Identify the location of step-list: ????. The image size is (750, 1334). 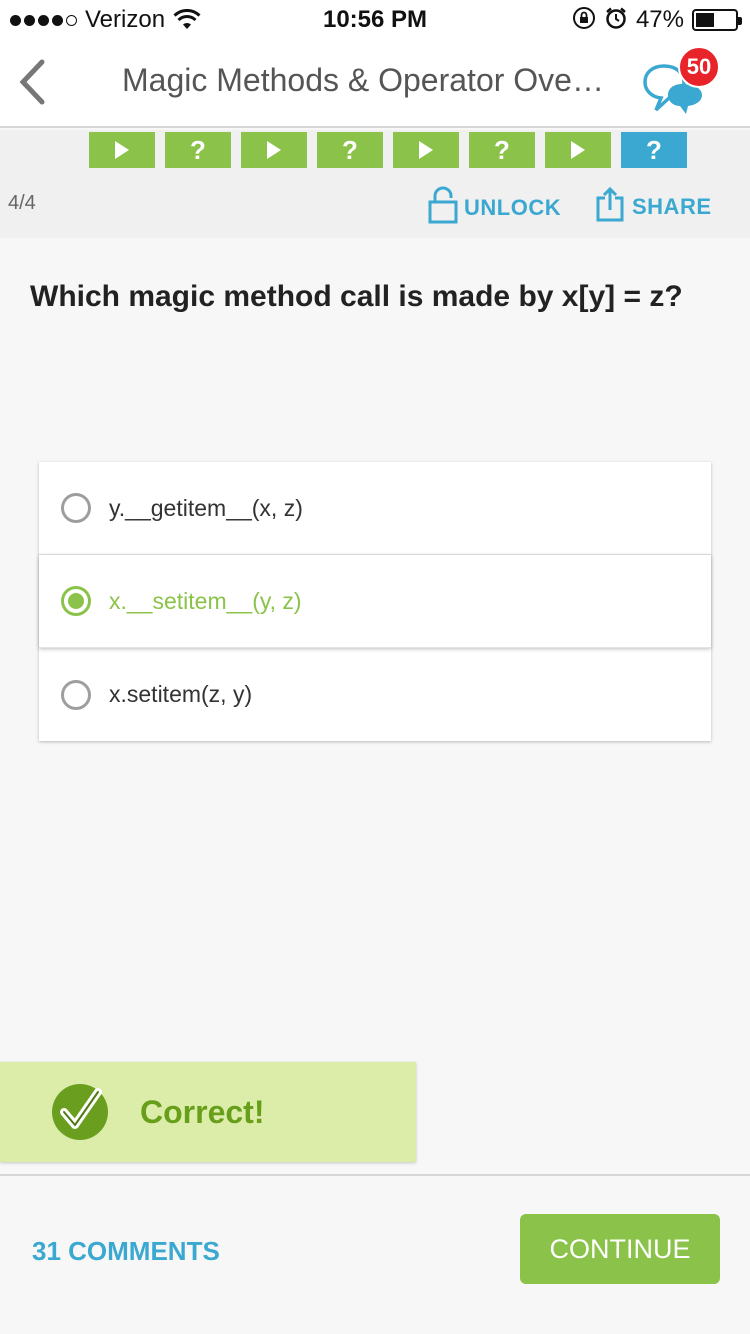
(388, 150).